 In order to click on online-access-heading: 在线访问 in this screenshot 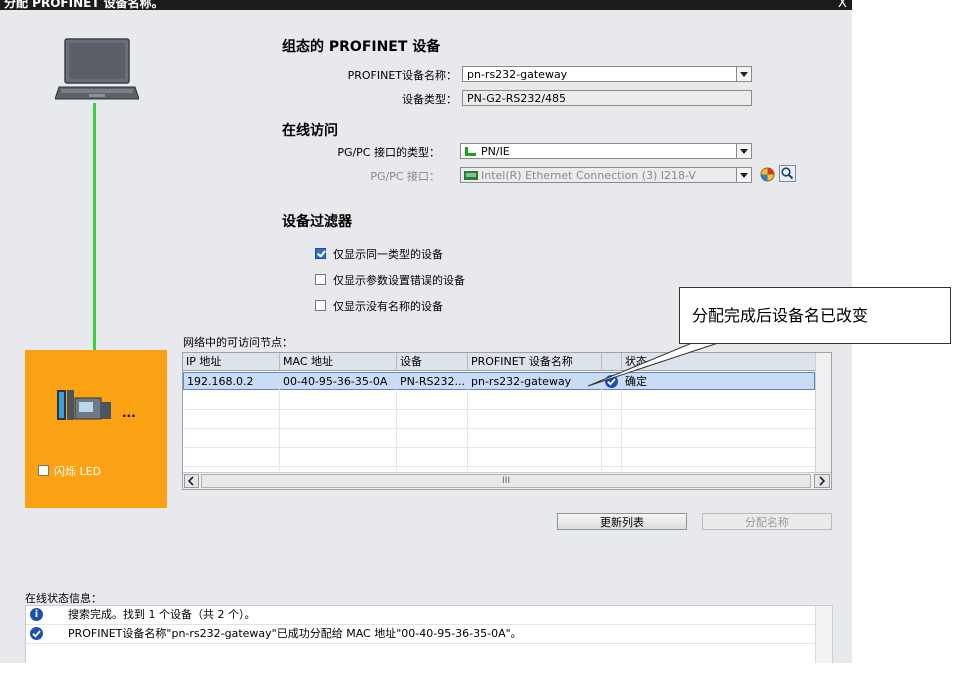, I will do `click(310, 131)`.